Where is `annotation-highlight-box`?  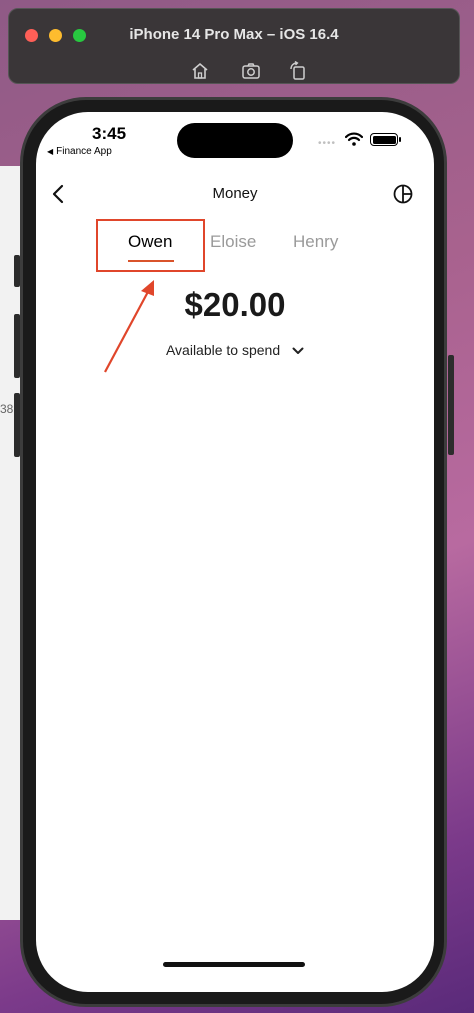 annotation-highlight-box is located at coordinates (150, 245).